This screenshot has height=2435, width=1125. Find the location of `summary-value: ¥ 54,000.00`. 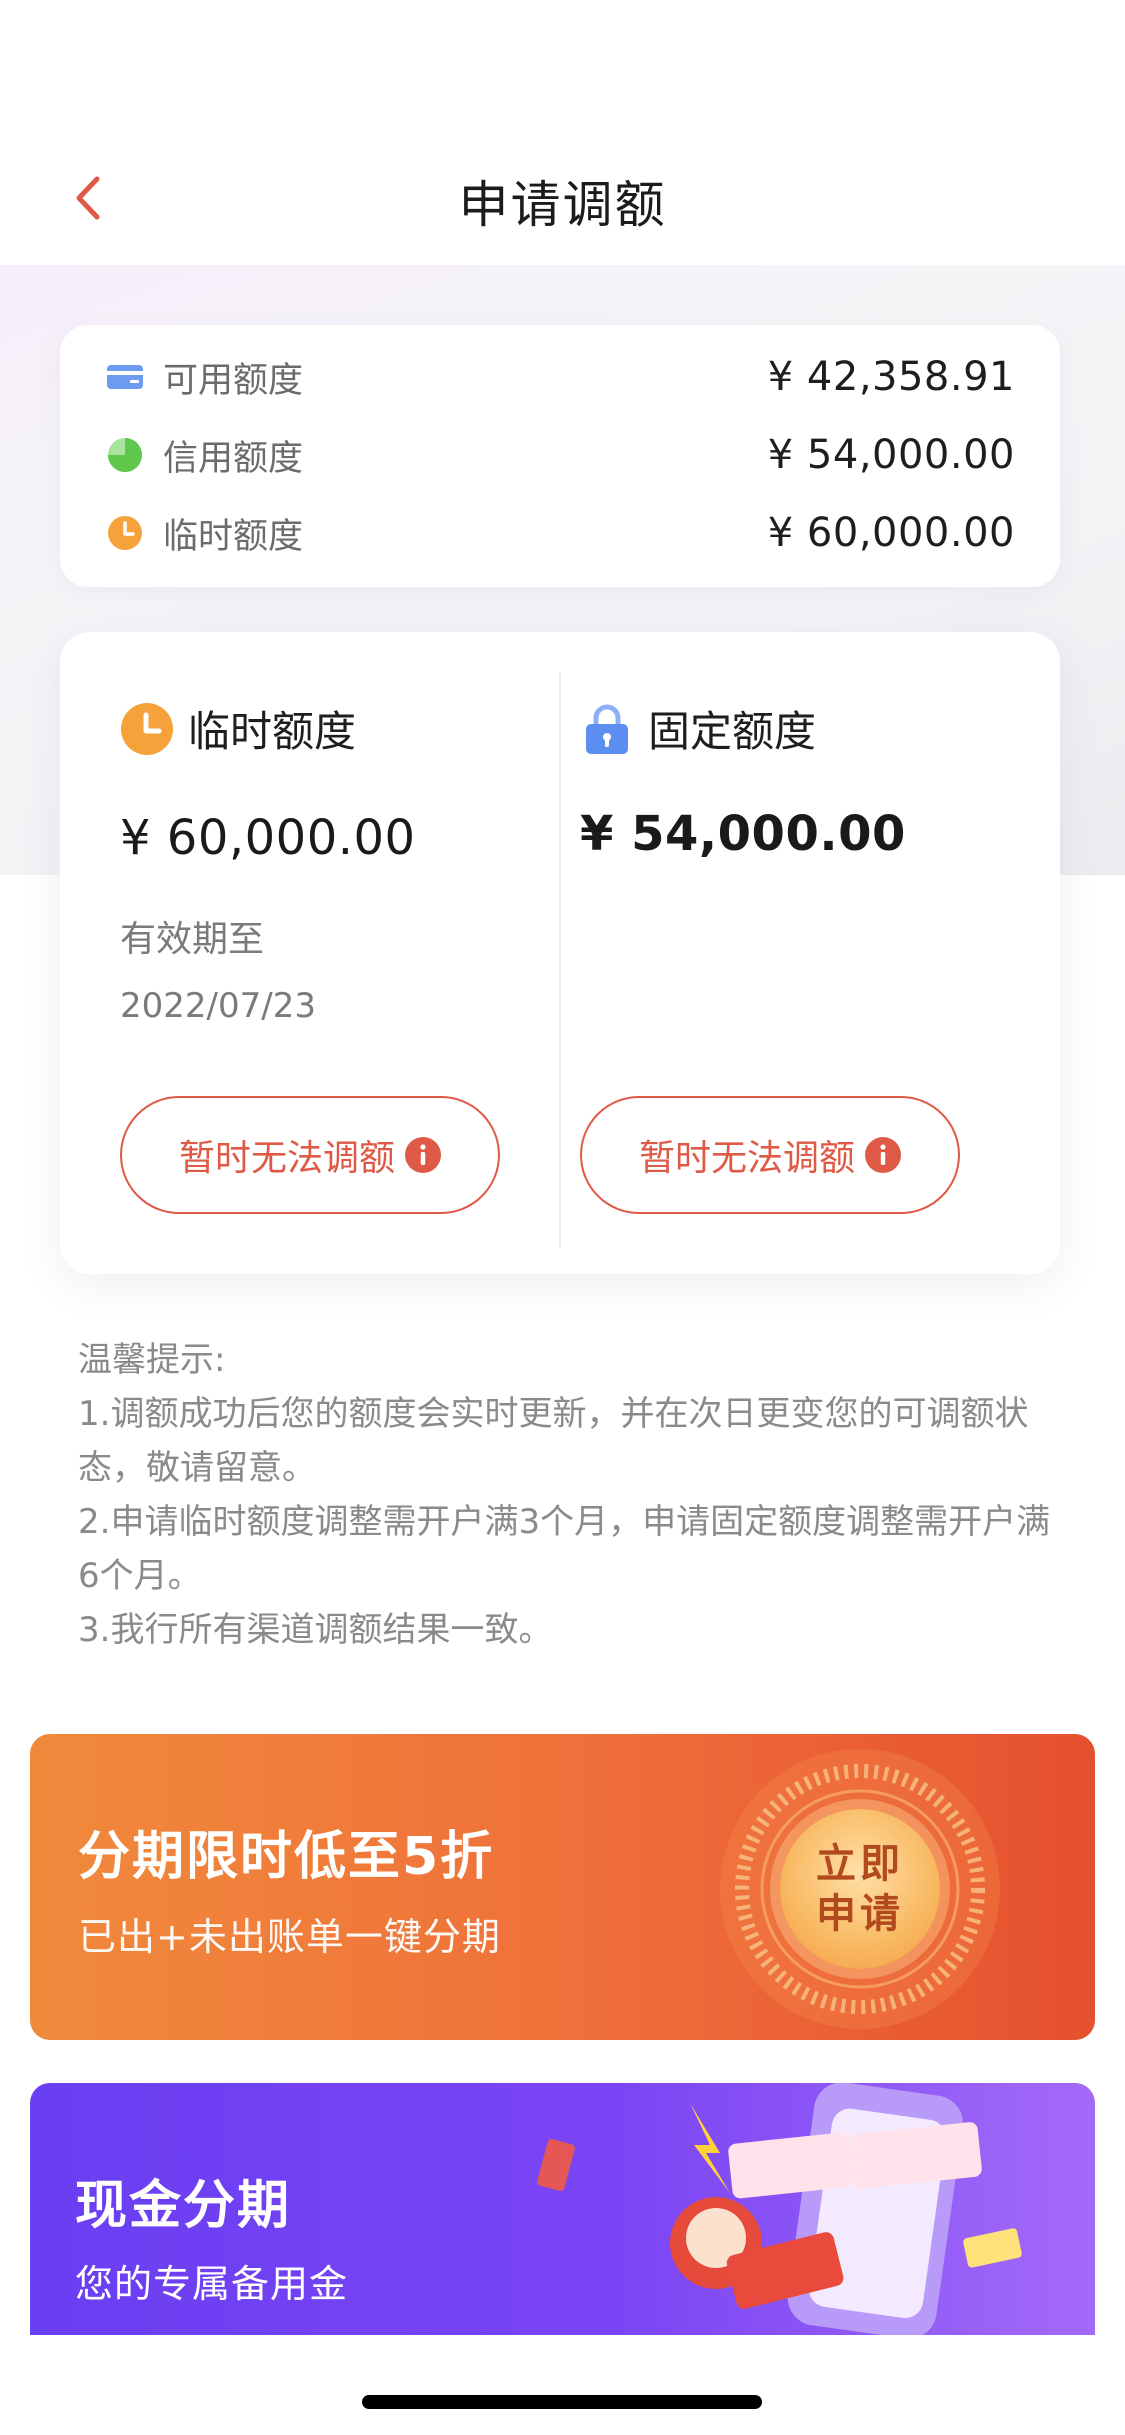

summary-value: ¥ 54,000.00 is located at coordinates (891, 455).